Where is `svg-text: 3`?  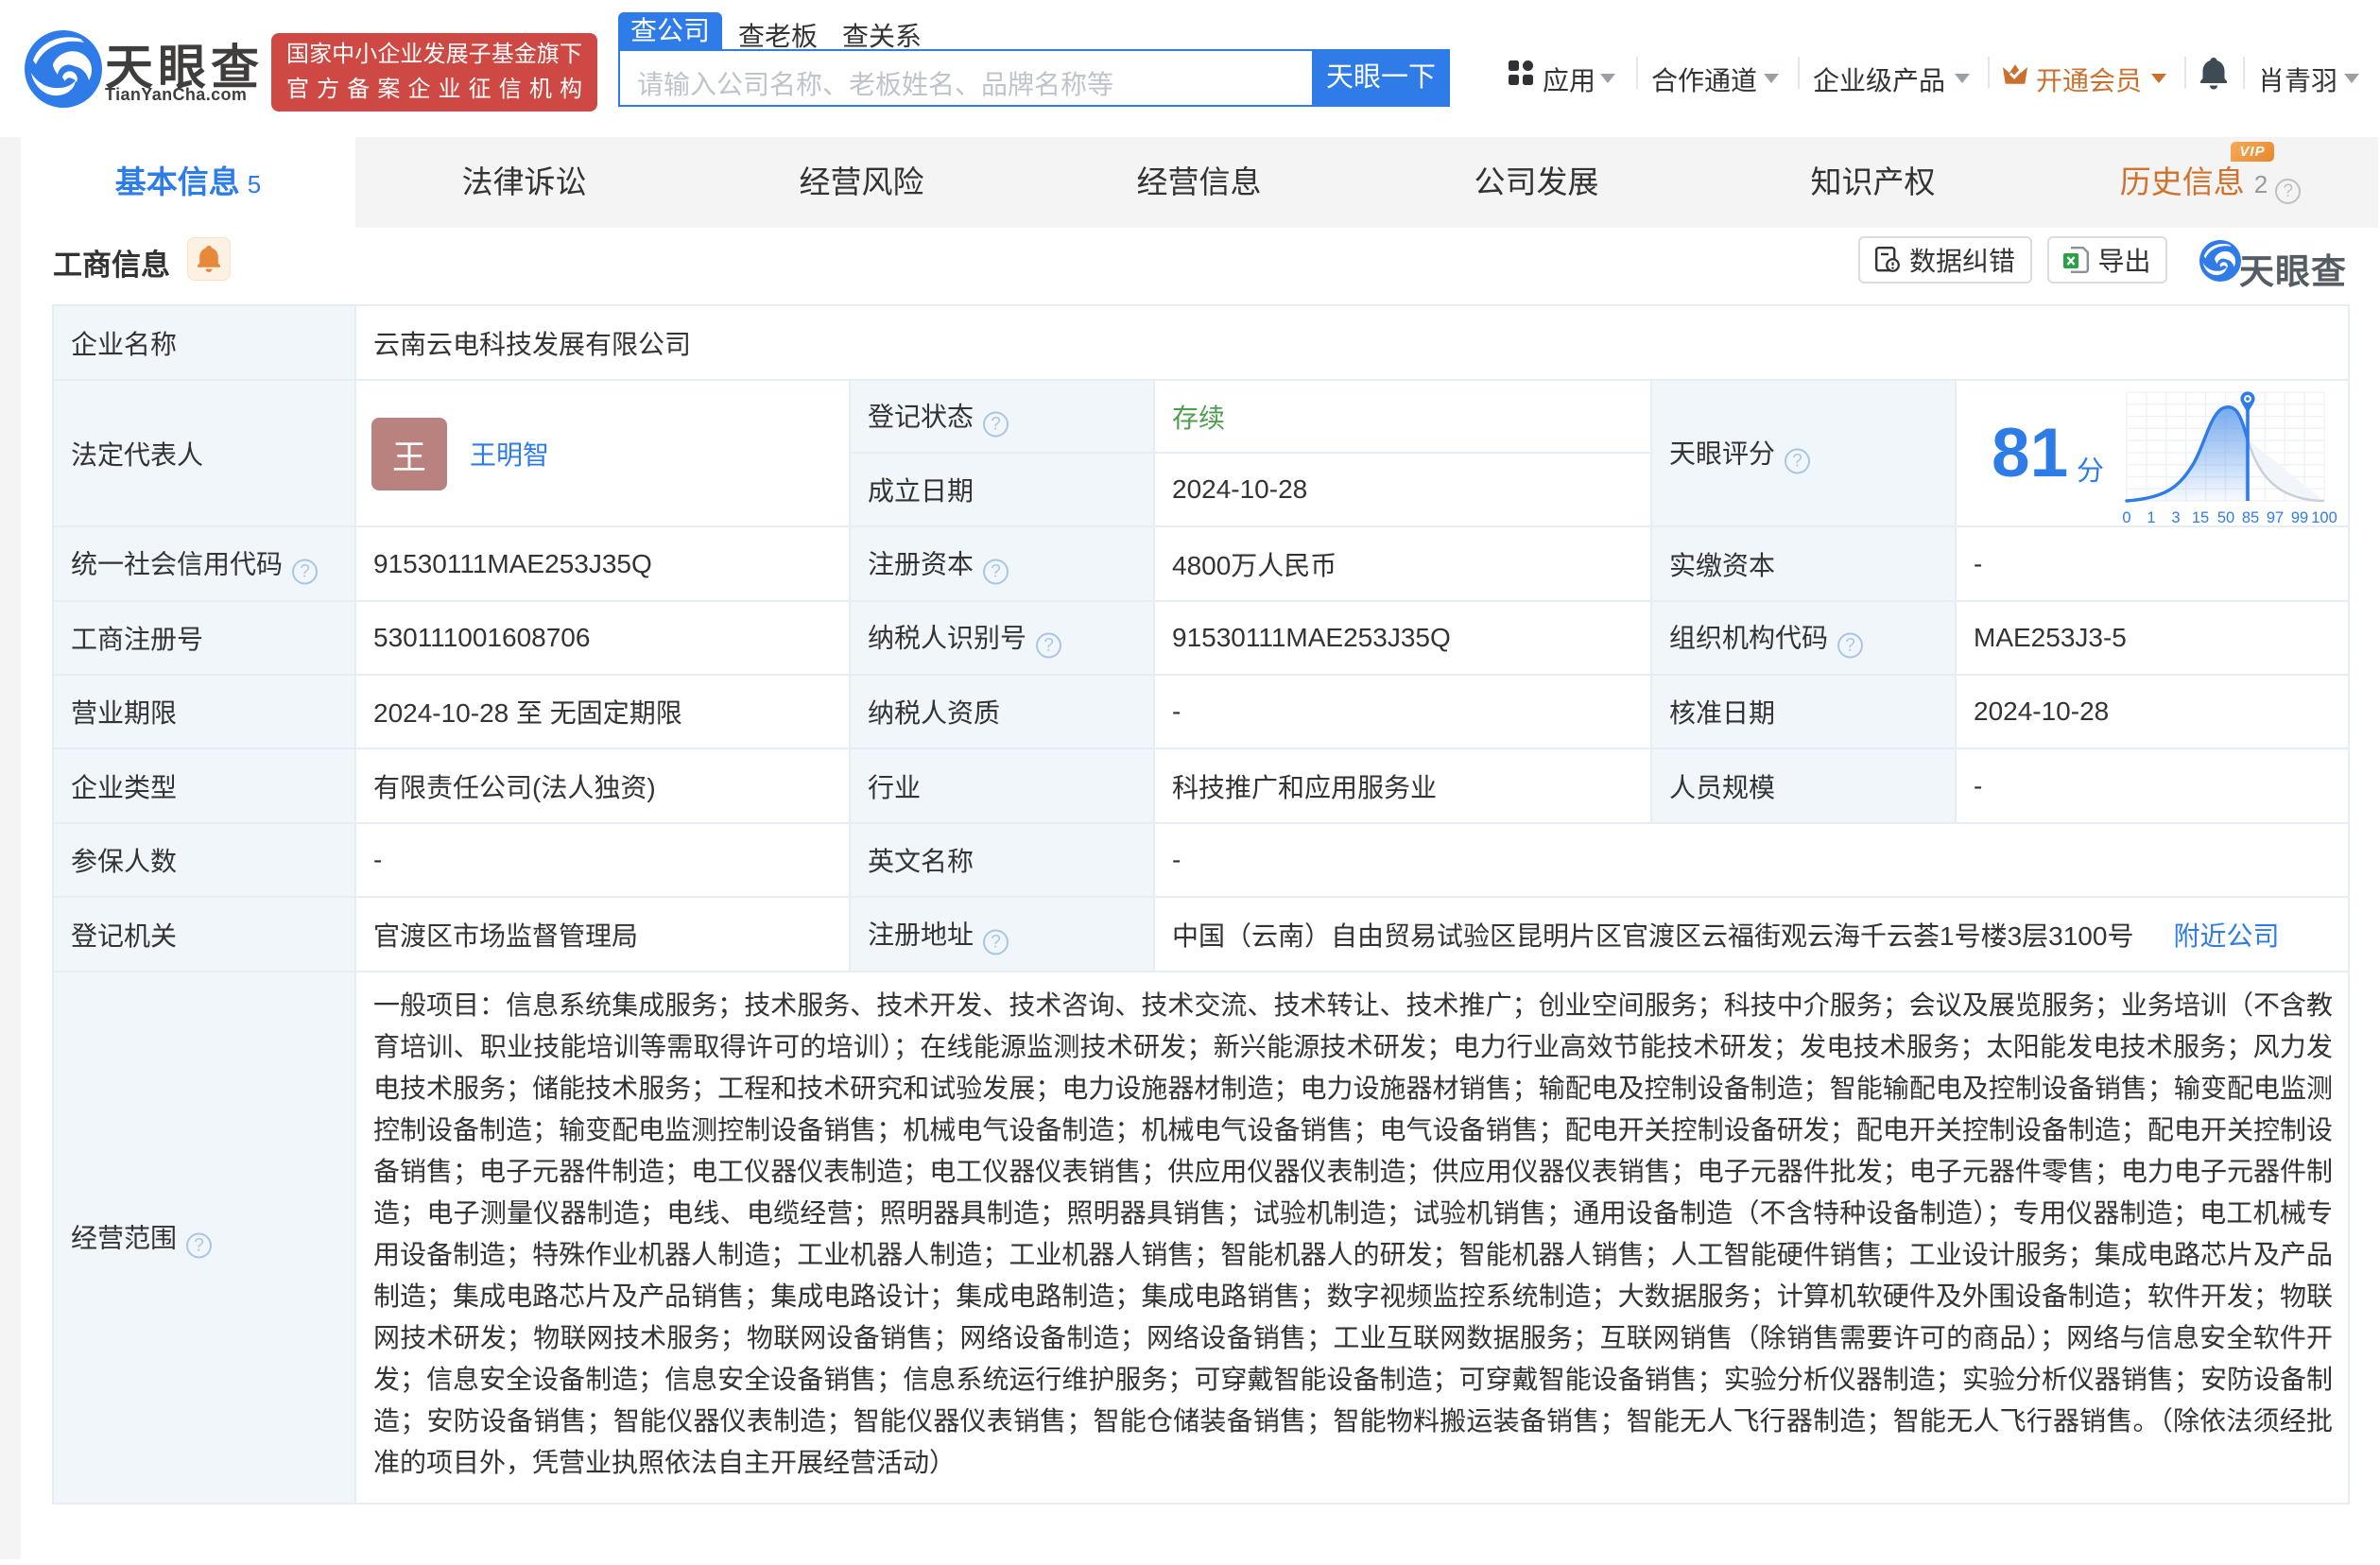
svg-text: 3 is located at coordinates (2176, 517).